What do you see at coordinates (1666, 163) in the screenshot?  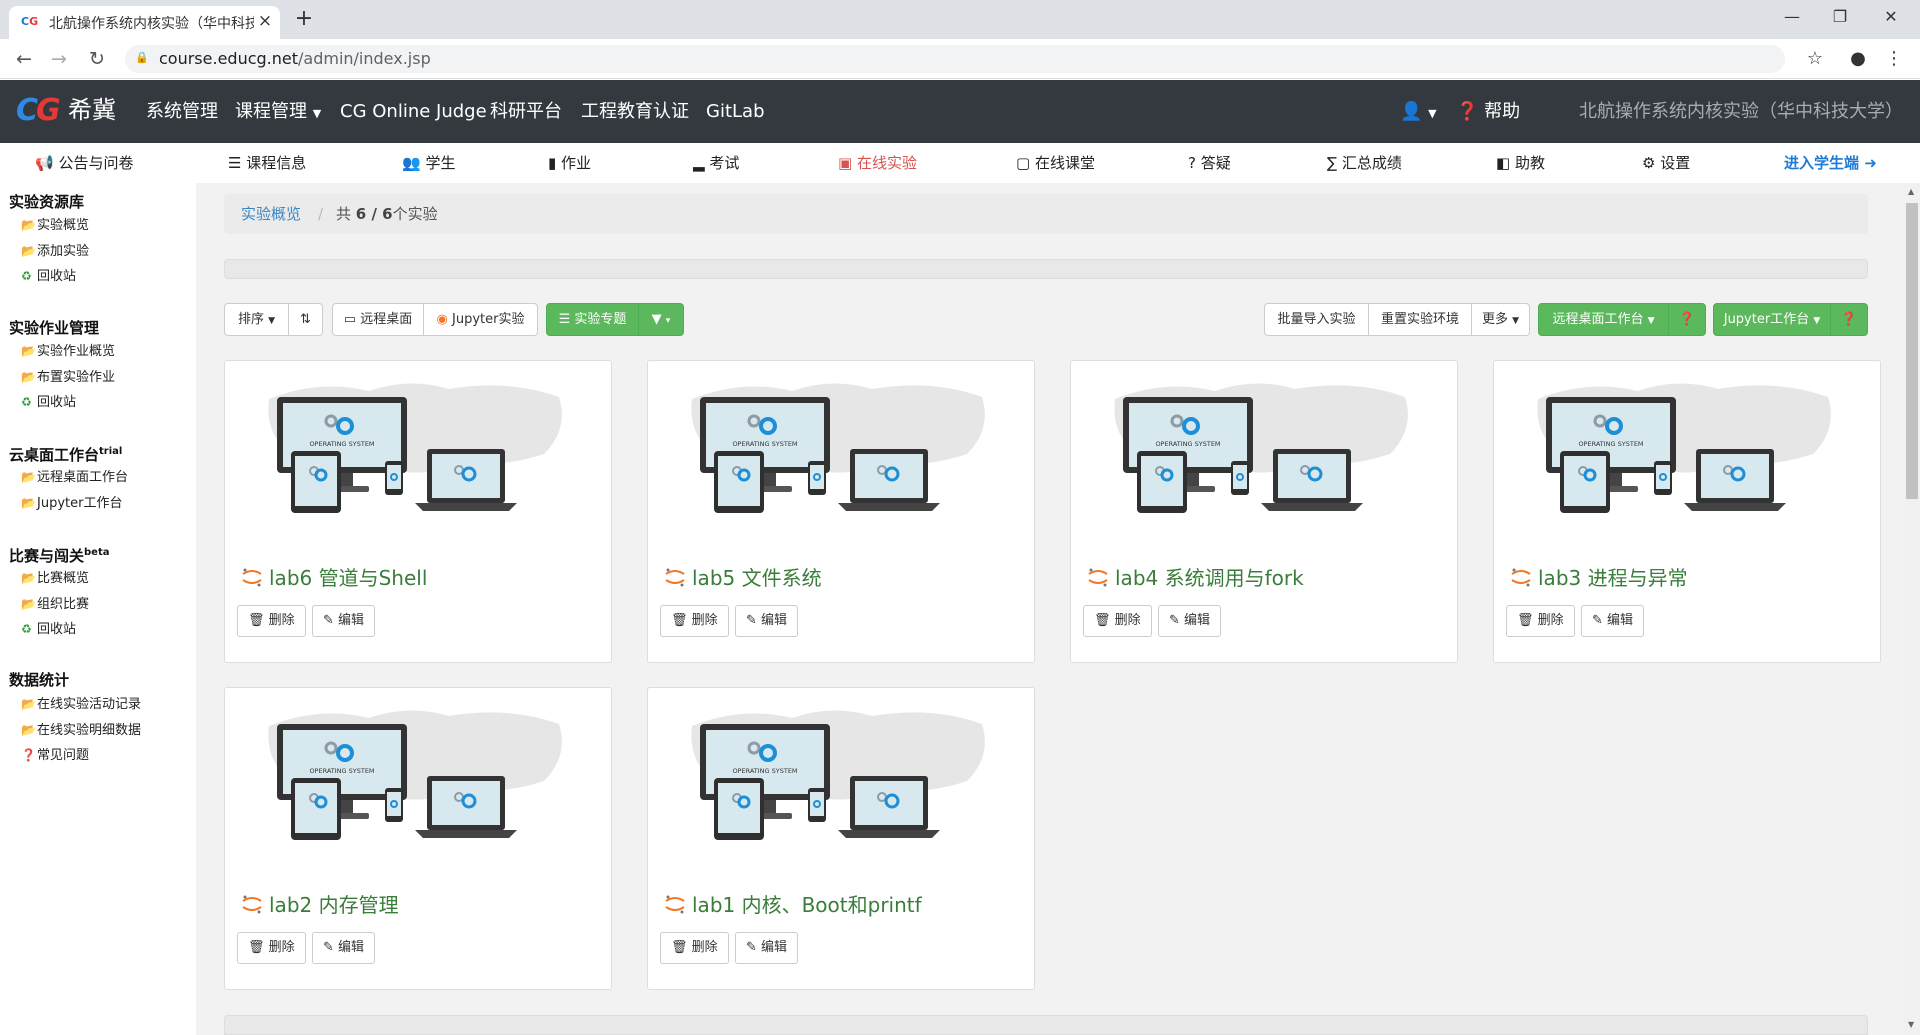 I see `subnav-settings: ⚙ 设置` at bounding box center [1666, 163].